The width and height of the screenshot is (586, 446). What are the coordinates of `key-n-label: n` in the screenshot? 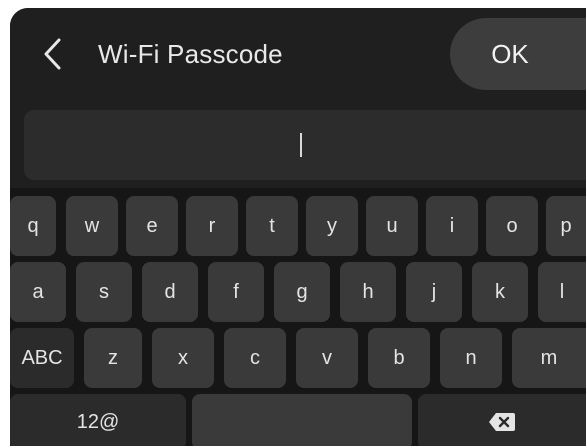 It's located at (471, 357).